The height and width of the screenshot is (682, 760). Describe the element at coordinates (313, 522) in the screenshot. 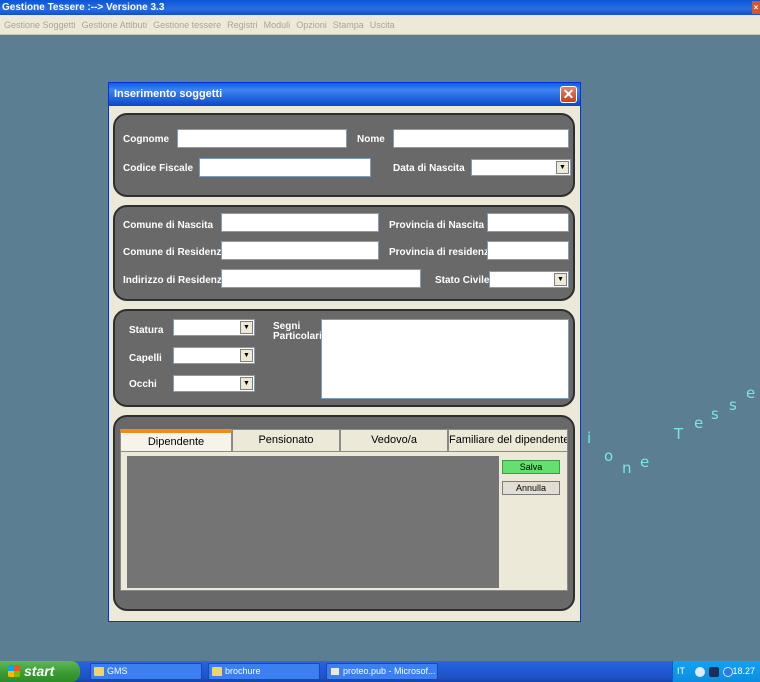

I see `dipendente-content-area` at that location.